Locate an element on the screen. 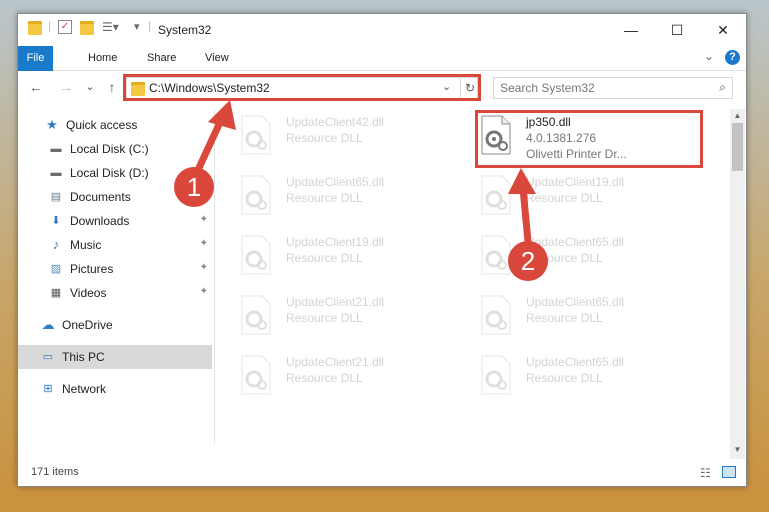  annotation-arrows is located at coordinates (365, 173).